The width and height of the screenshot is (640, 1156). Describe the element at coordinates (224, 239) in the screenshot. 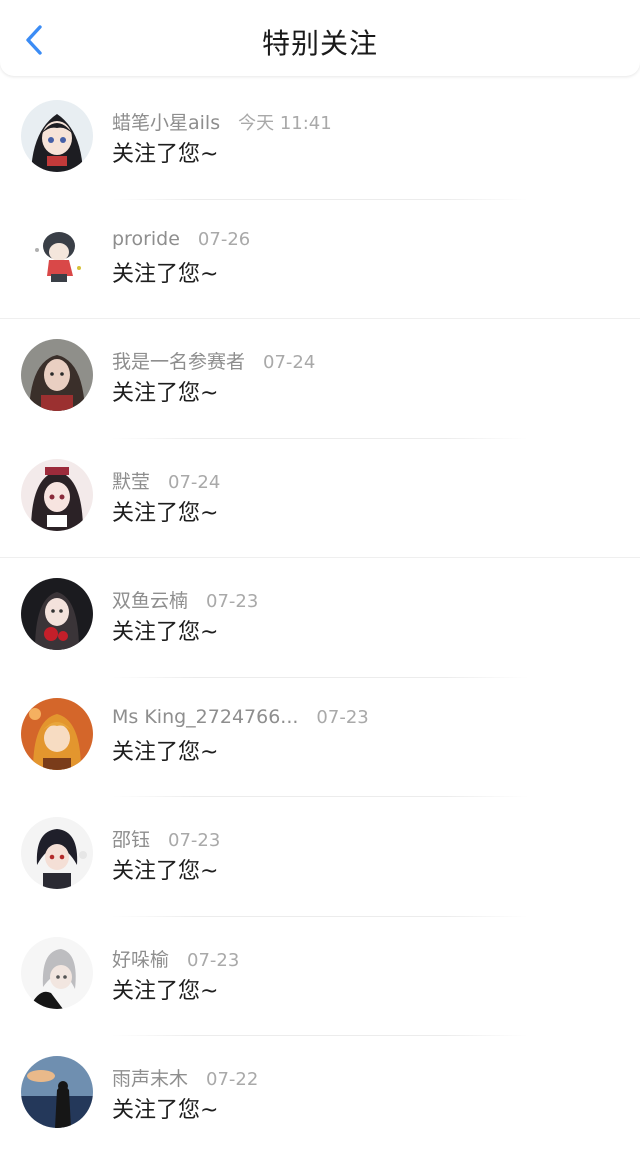

I see `timestamp: 07-26` at that location.